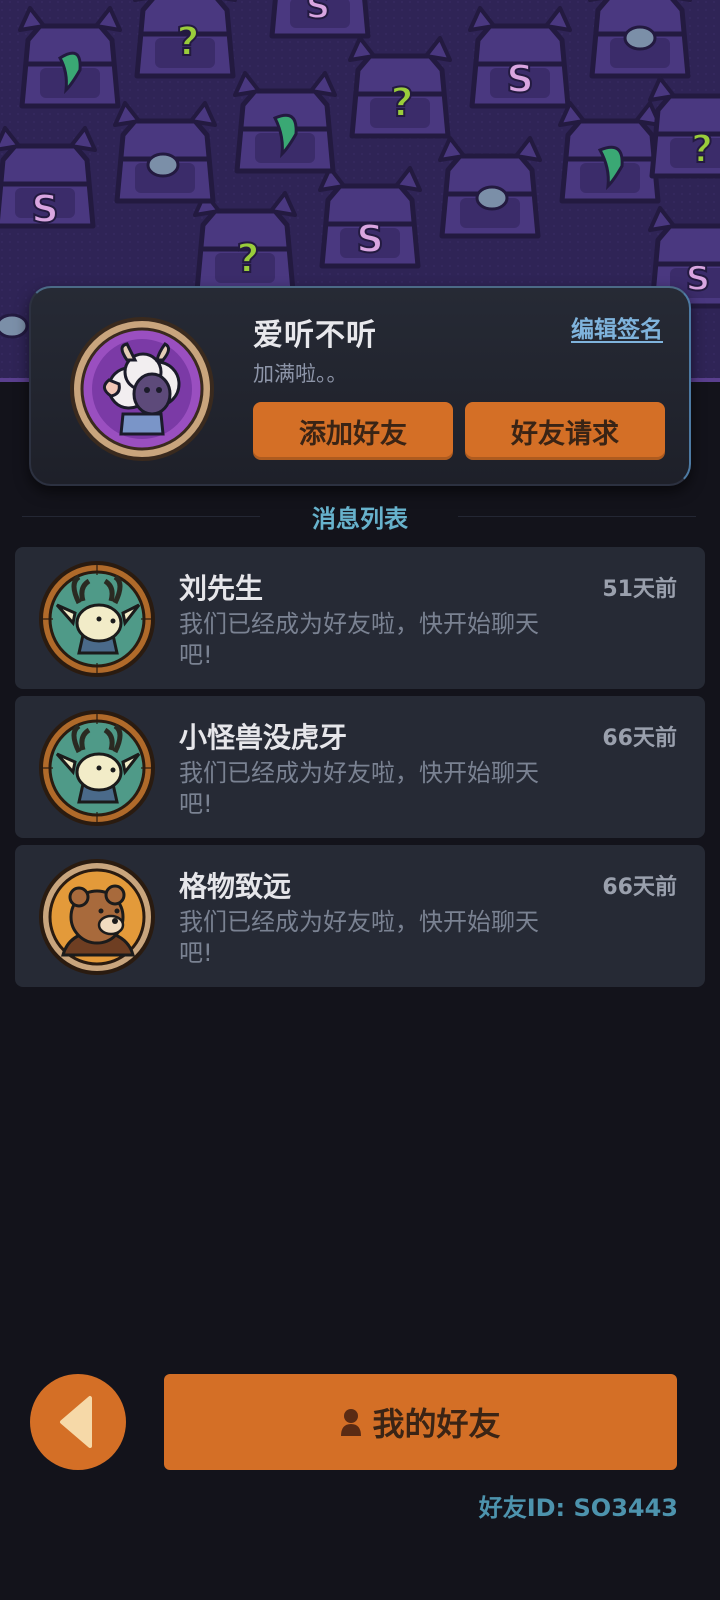 This screenshot has height=1600, width=720. Describe the element at coordinates (353, 431) in the screenshot. I see `add-friend-button: 添加好友` at that location.